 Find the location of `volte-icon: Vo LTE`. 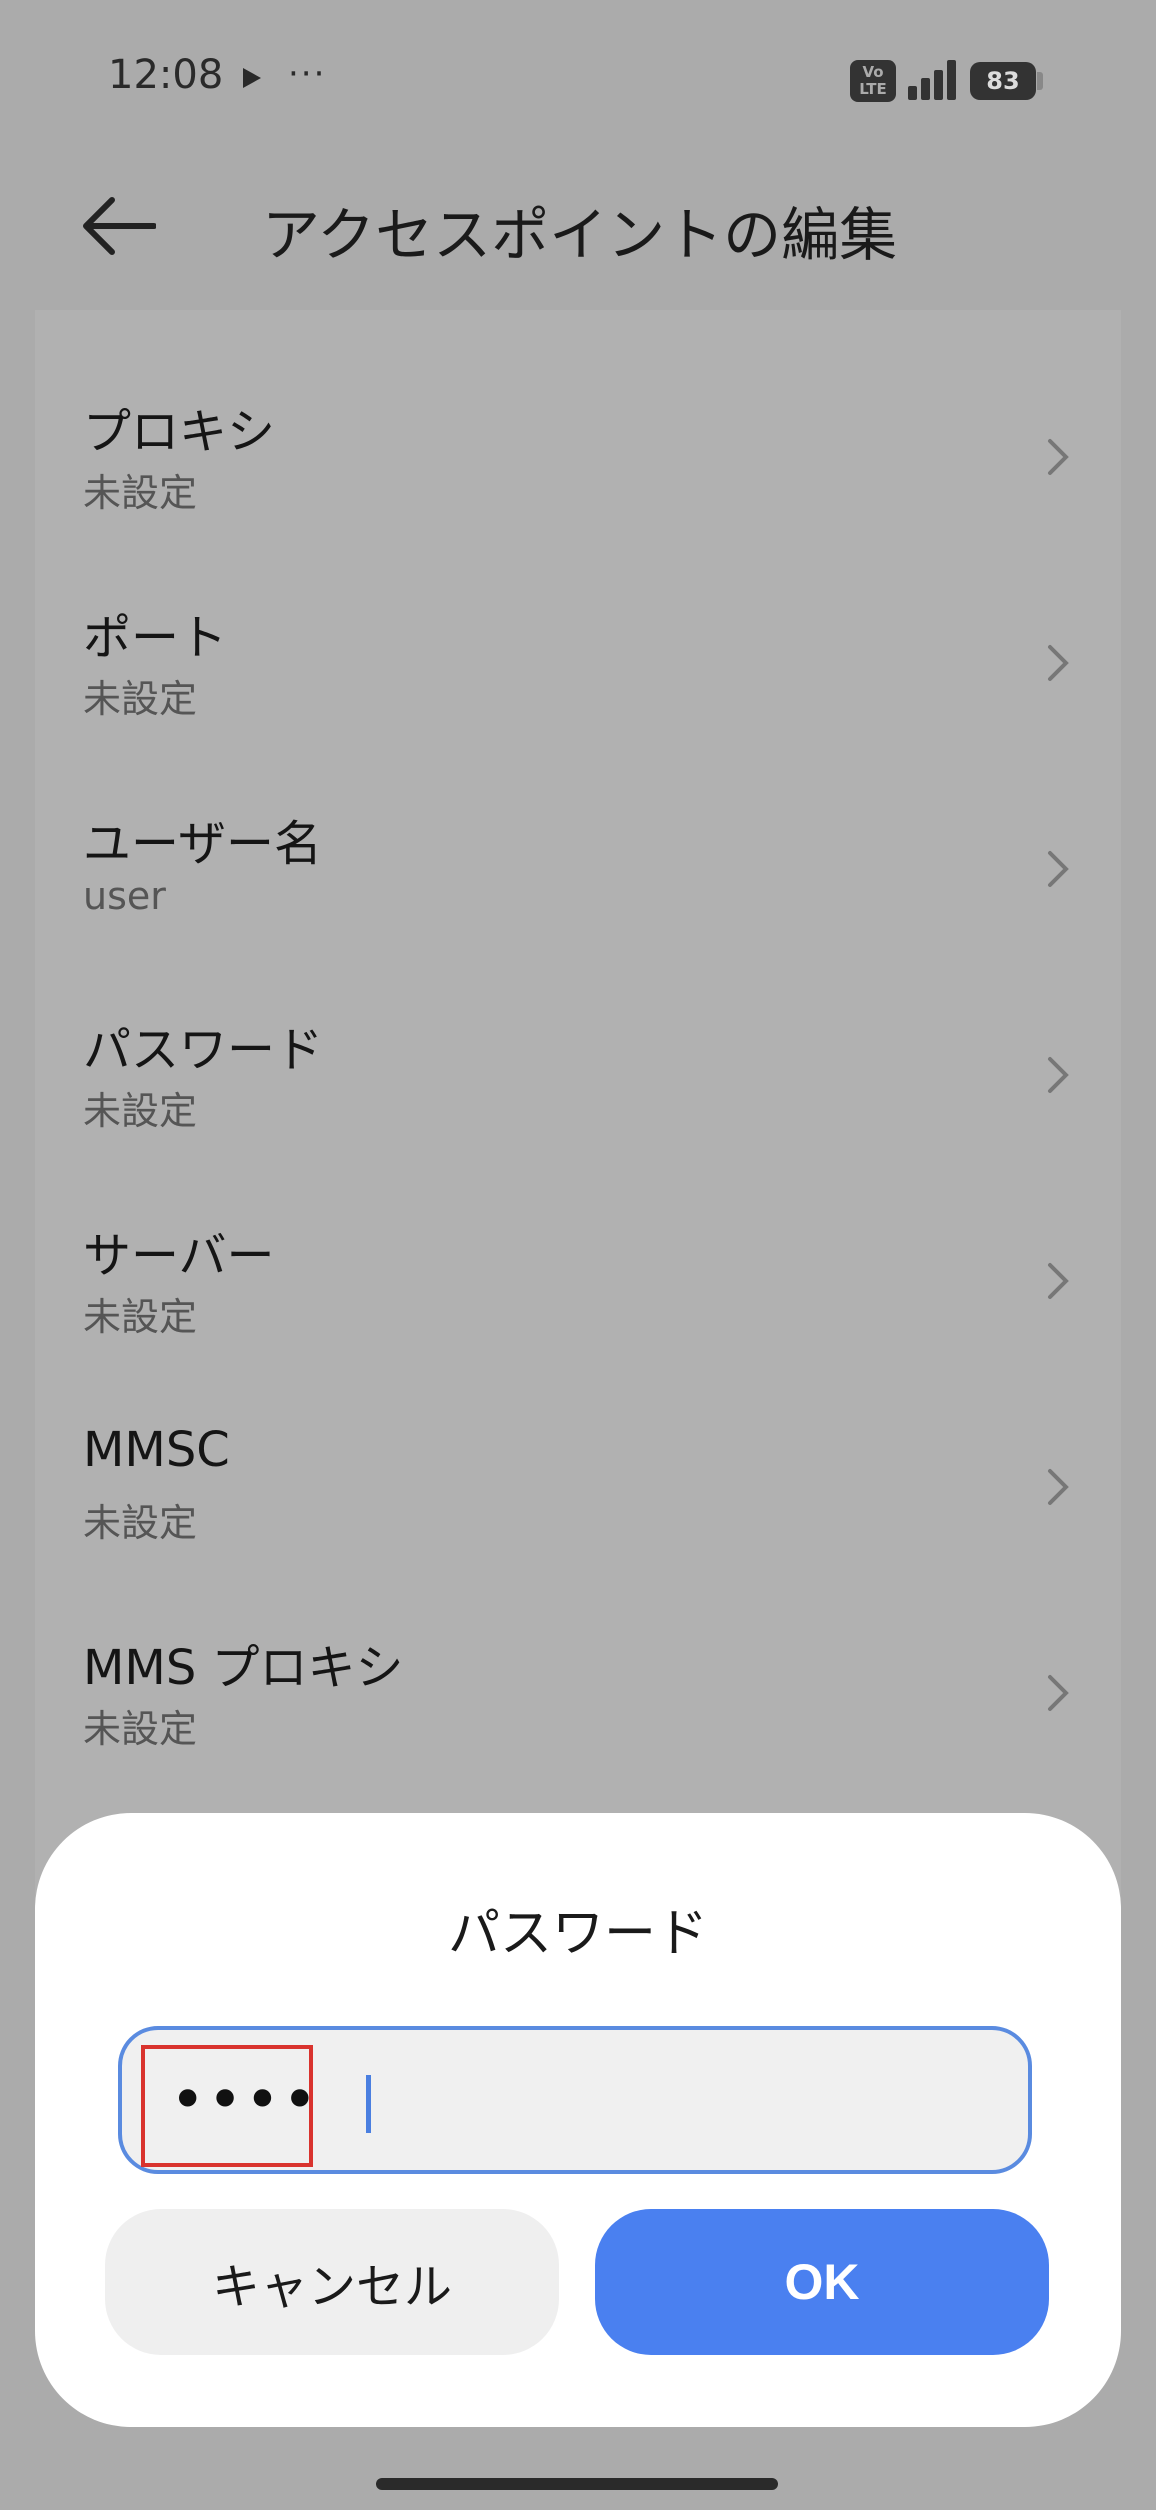

volte-icon: Vo LTE is located at coordinates (873, 81).